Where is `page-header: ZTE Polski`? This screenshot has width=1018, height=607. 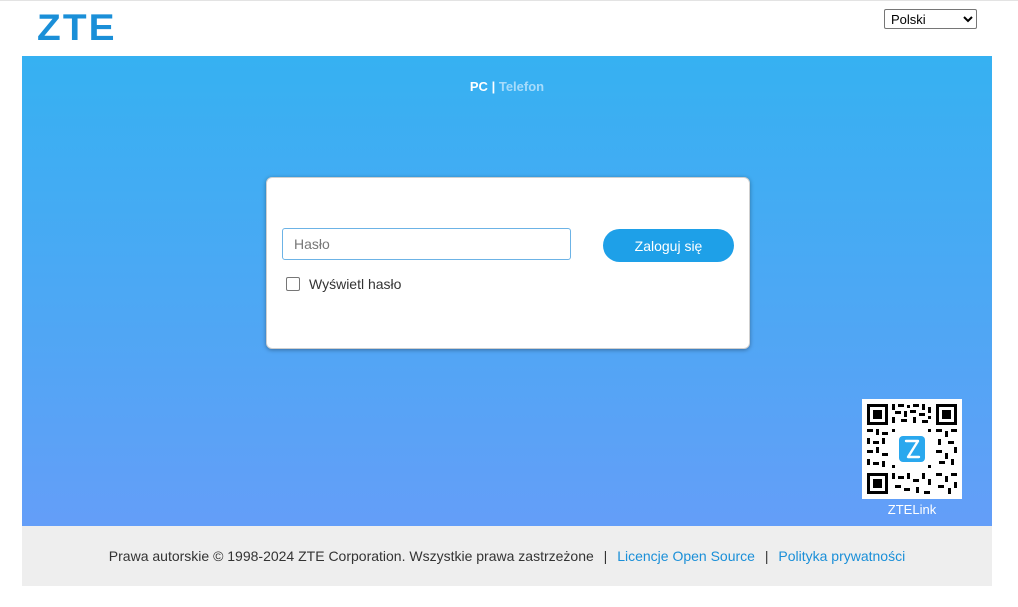 page-header: ZTE Polski is located at coordinates (509, 28).